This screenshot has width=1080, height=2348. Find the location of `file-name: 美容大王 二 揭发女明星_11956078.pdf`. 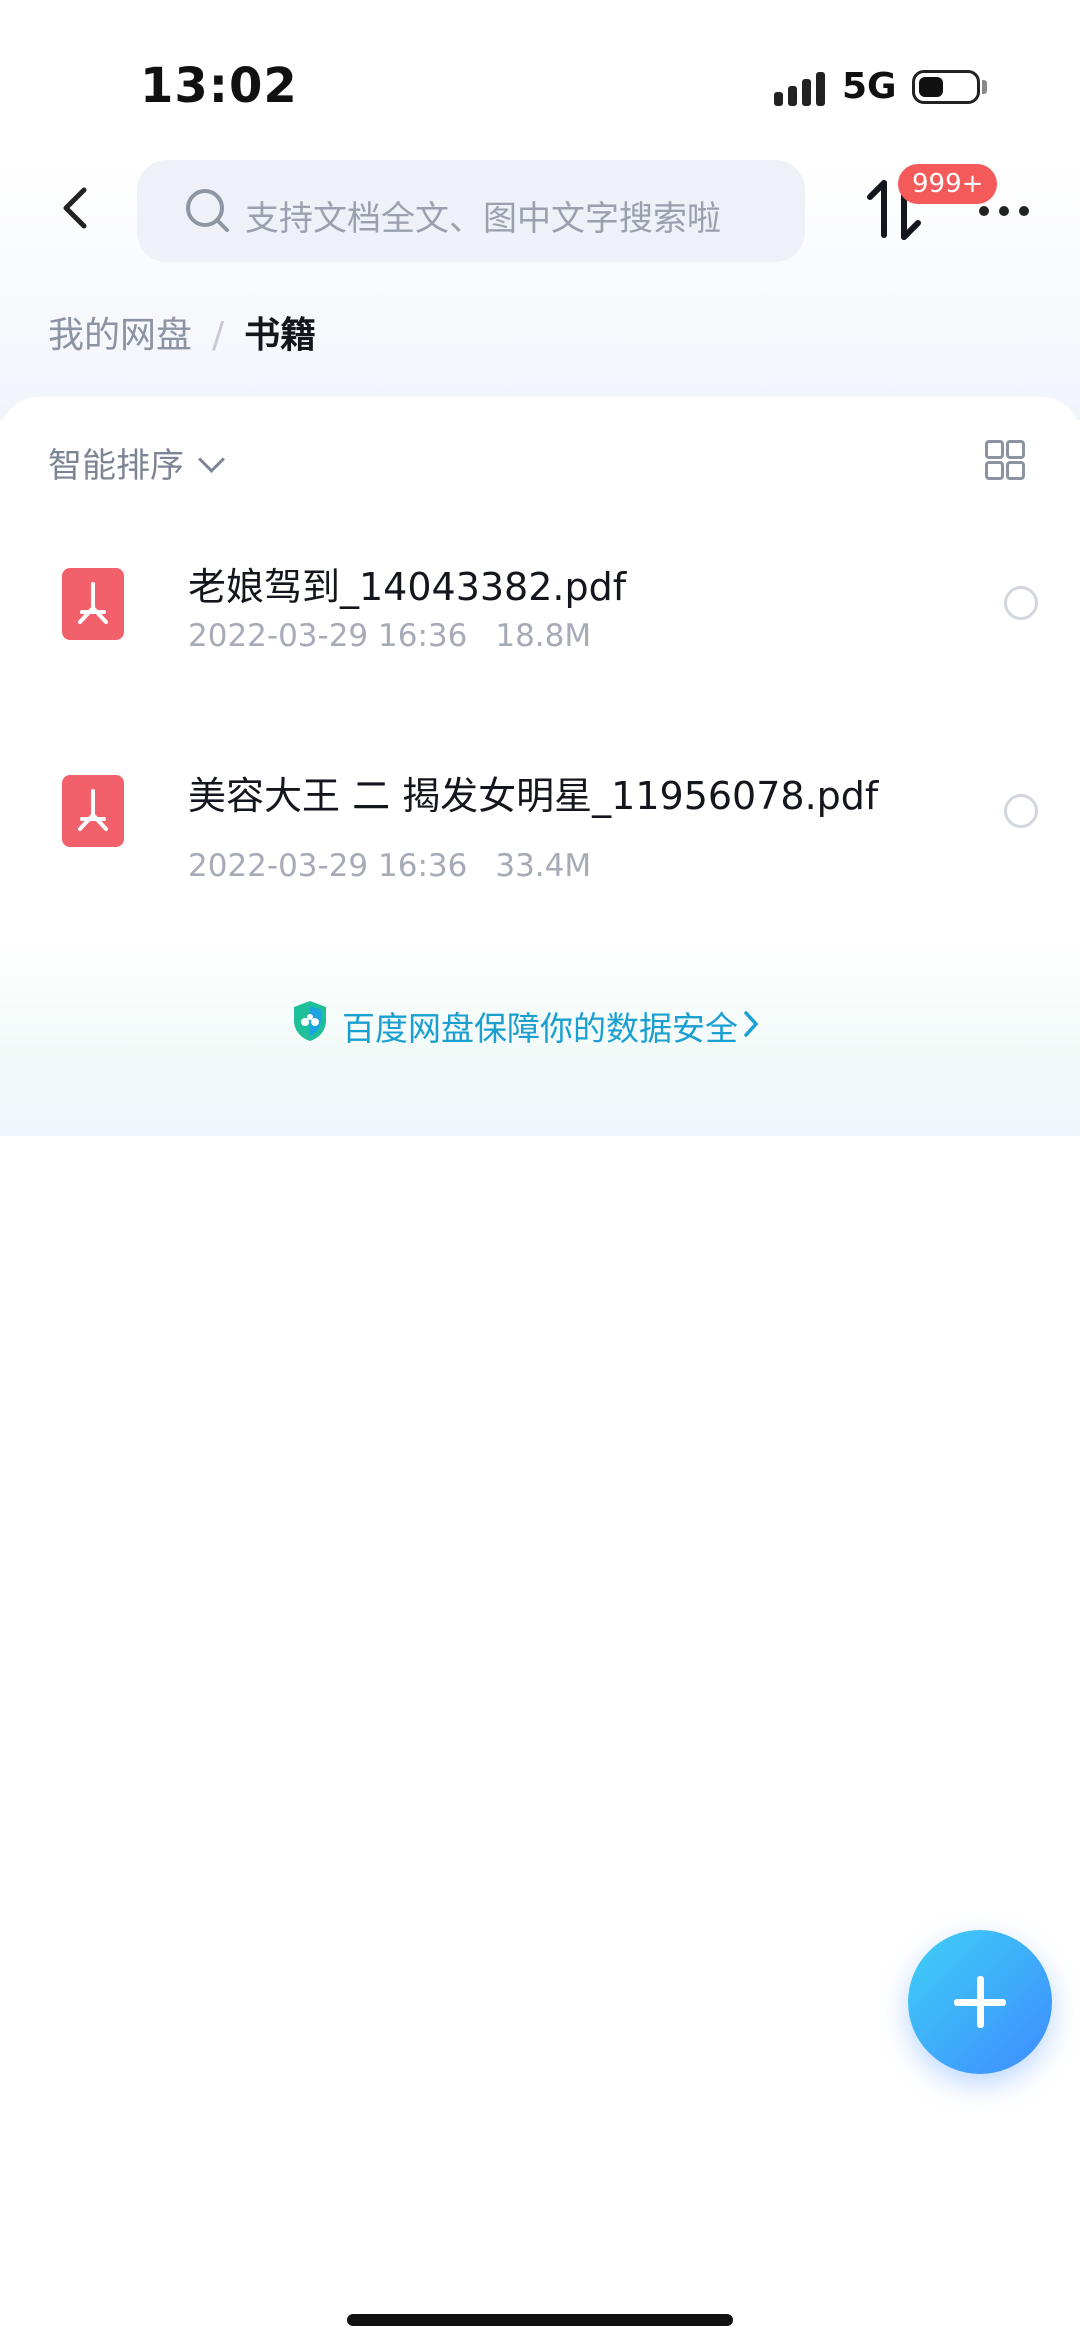

file-name: 美容大王 二 揭发女明星_11956078.pdf is located at coordinates (533, 796).